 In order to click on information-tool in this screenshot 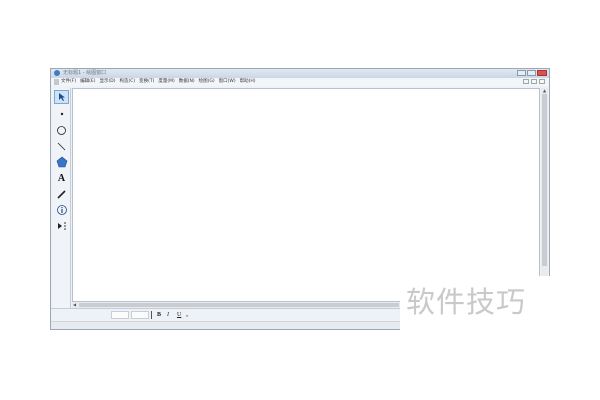, I will do `click(61, 210)`.